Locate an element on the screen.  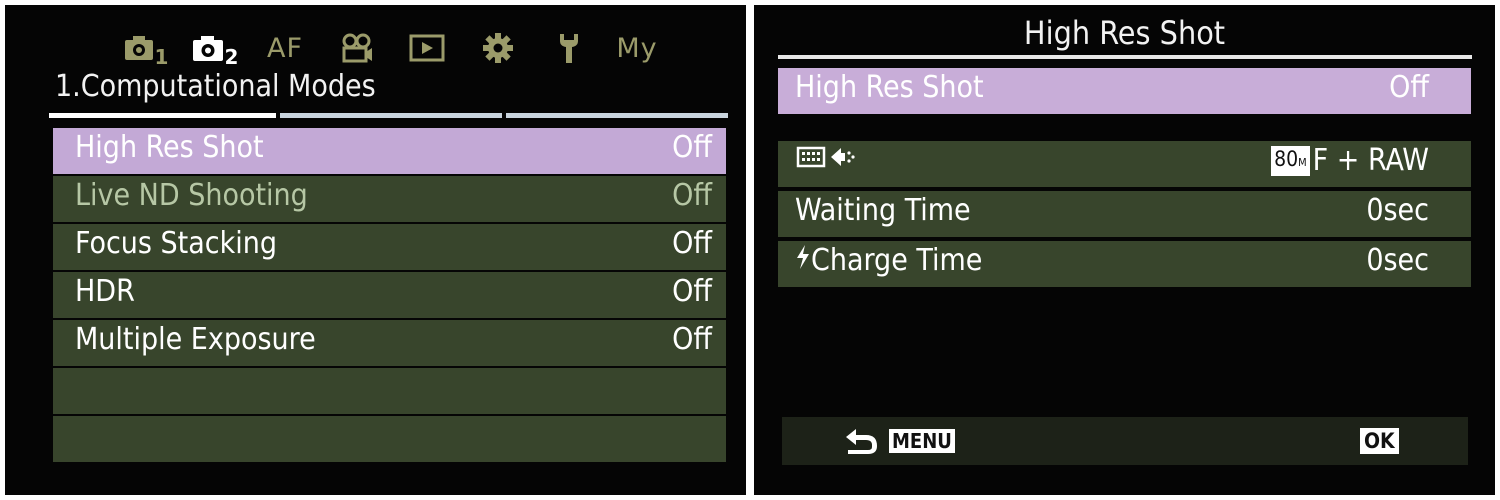
tab-video is located at coordinates (357, 48).